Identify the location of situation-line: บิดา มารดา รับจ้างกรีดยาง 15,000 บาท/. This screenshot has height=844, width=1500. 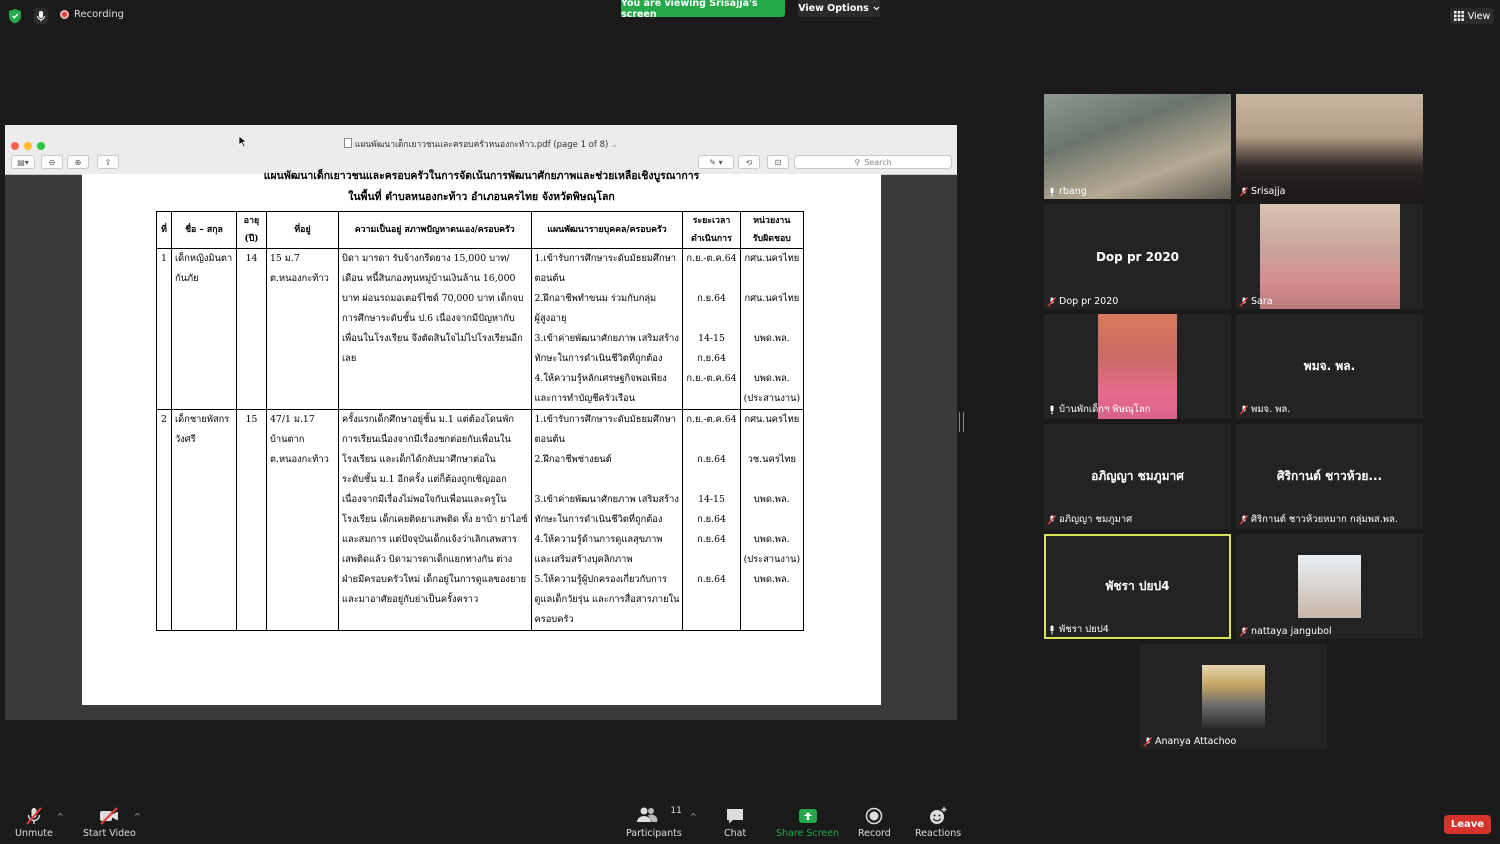
(426, 258).